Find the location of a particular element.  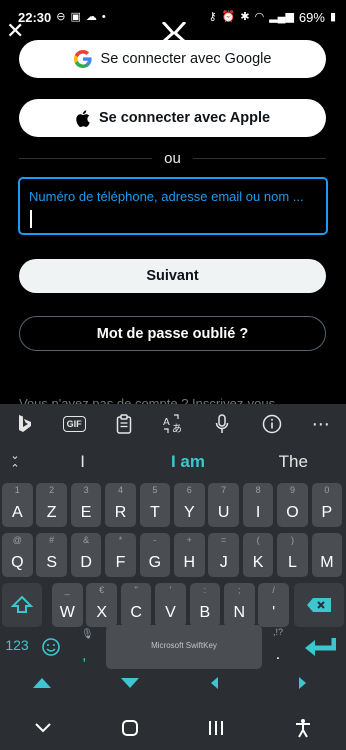

close-icon: ✕ is located at coordinates (15, 31).